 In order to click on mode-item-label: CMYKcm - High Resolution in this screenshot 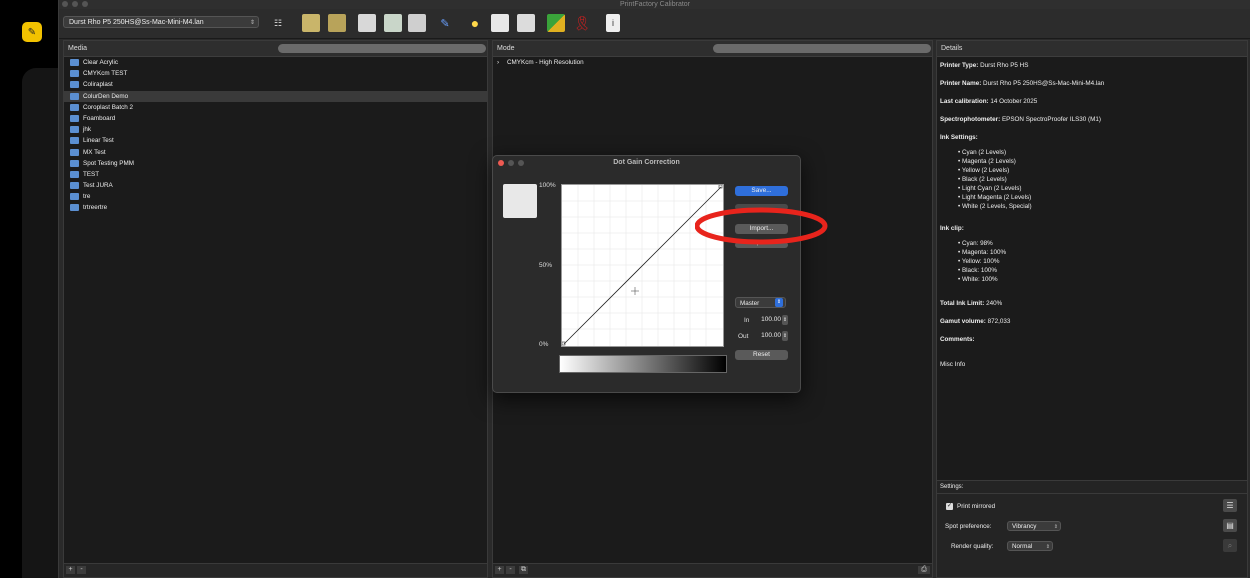, I will do `click(545, 62)`.